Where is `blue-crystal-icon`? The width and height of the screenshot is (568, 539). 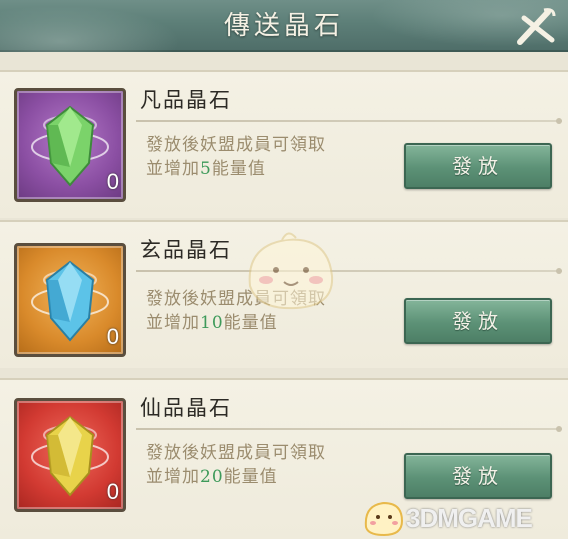
blue-crystal-icon is located at coordinates (70, 301).